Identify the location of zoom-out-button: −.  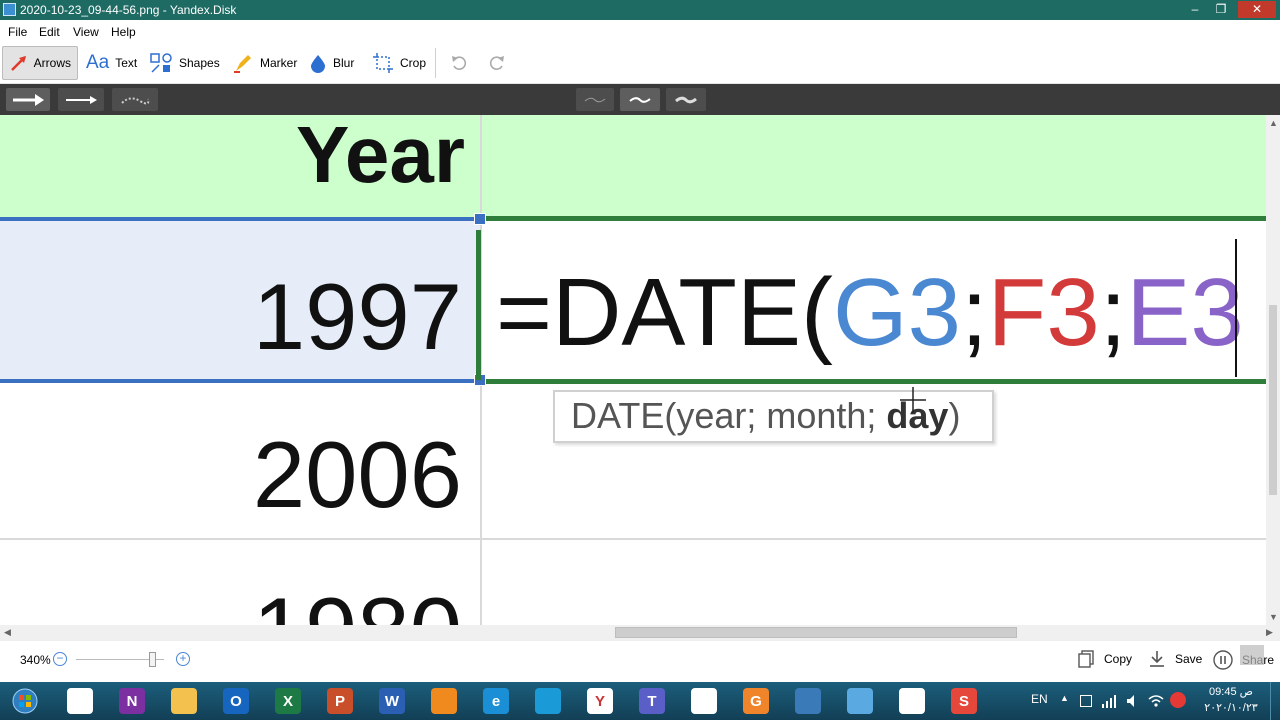
(60, 659).